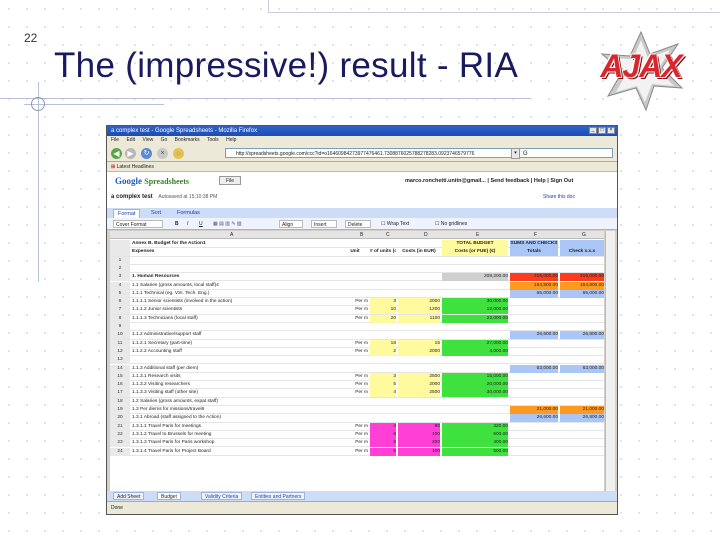  Describe the element at coordinates (120, 376) in the screenshot. I see `row-number: 15` at that location.